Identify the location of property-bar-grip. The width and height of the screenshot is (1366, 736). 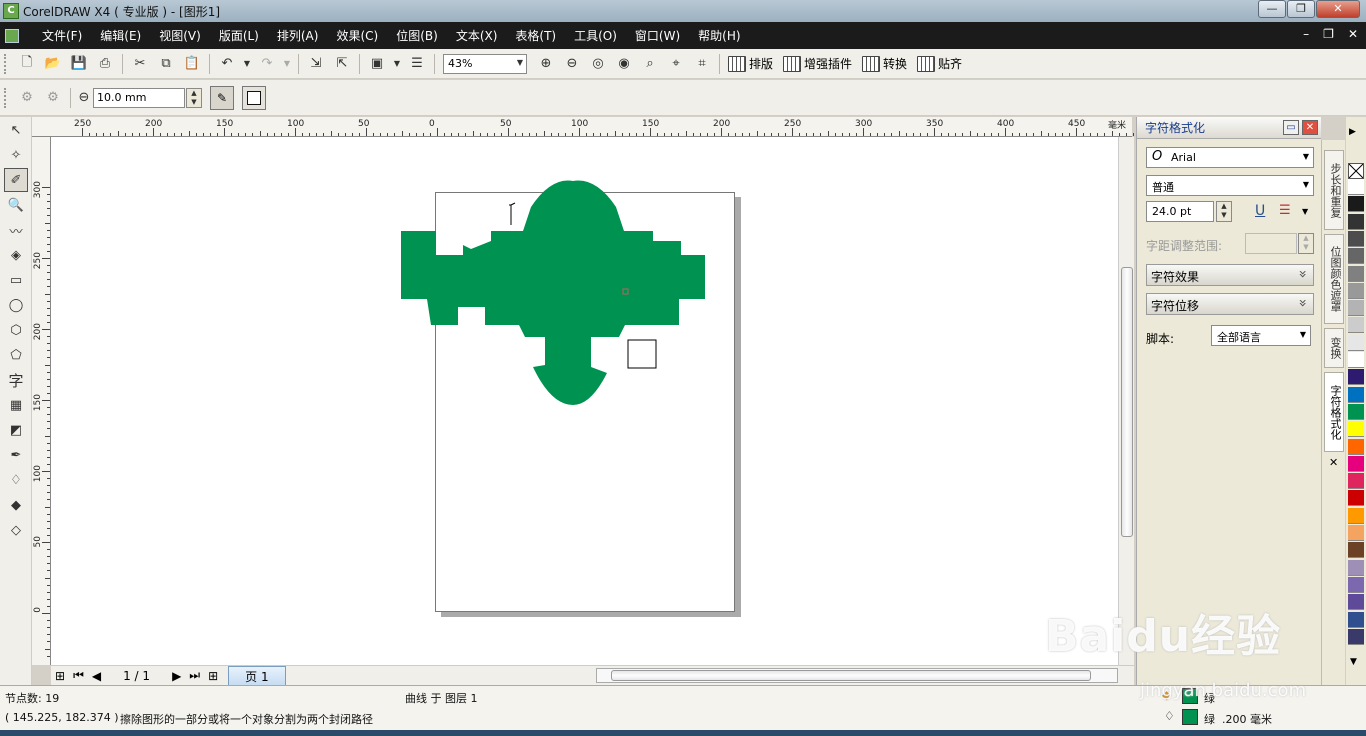
(7, 97).